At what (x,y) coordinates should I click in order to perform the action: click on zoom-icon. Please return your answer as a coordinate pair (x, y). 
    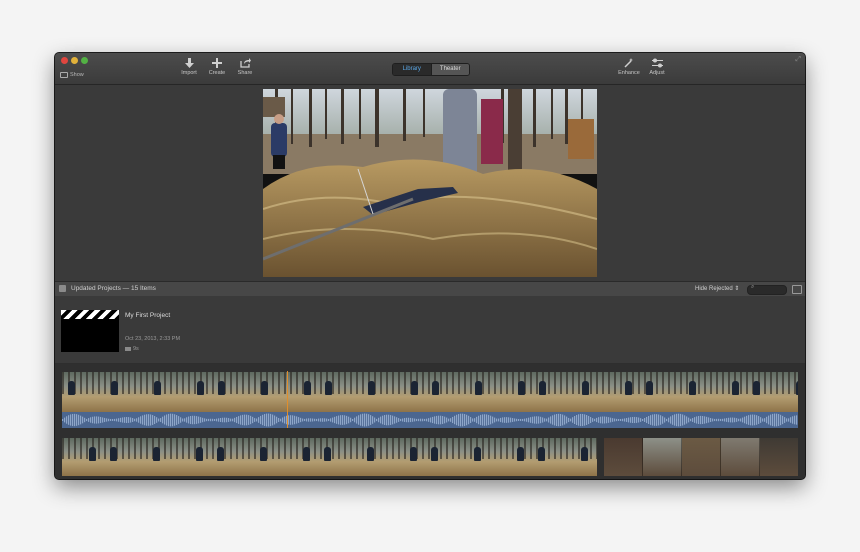
    Looking at the image, I should click on (84, 60).